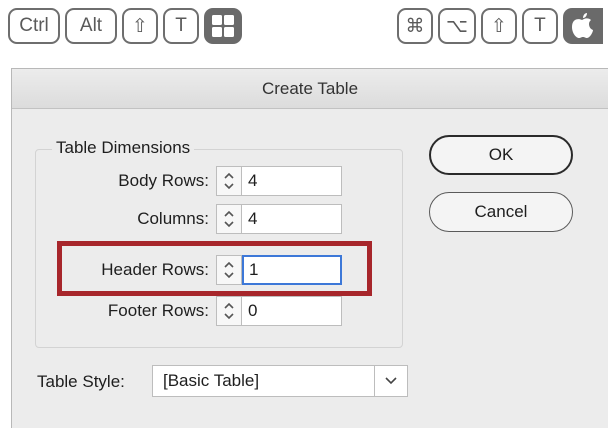 This screenshot has height=428, width=608. Describe the element at coordinates (34, 26) in the screenshot. I see `key-ctrl: Ctrl` at that location.